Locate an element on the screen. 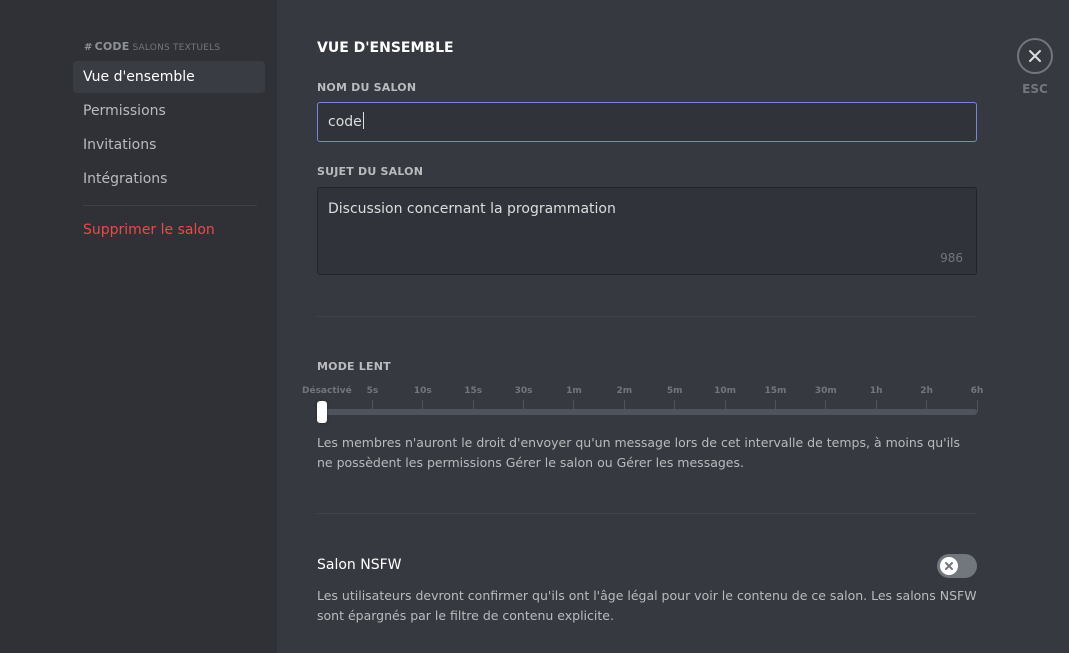 The width and height of the screenshot is (1069, 653). sidebar-divider is located at coordinates (170, 205).